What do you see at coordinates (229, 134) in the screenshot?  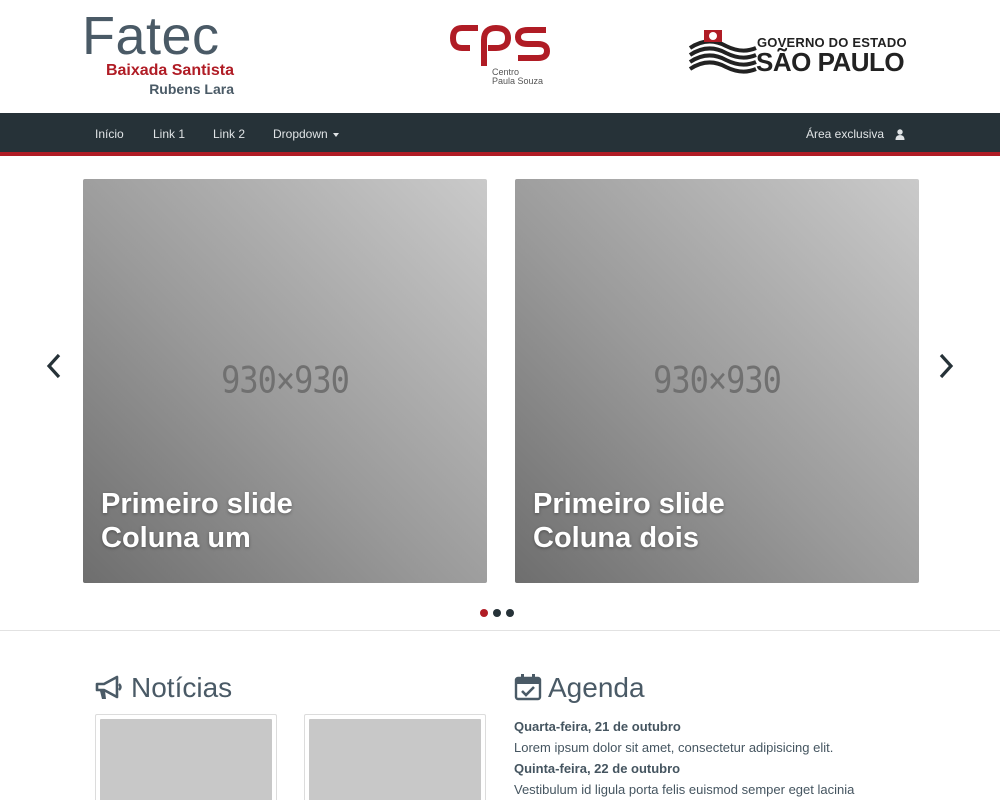 I see `nav-item-link-2: Link 2` at bounding box center [229, 134].